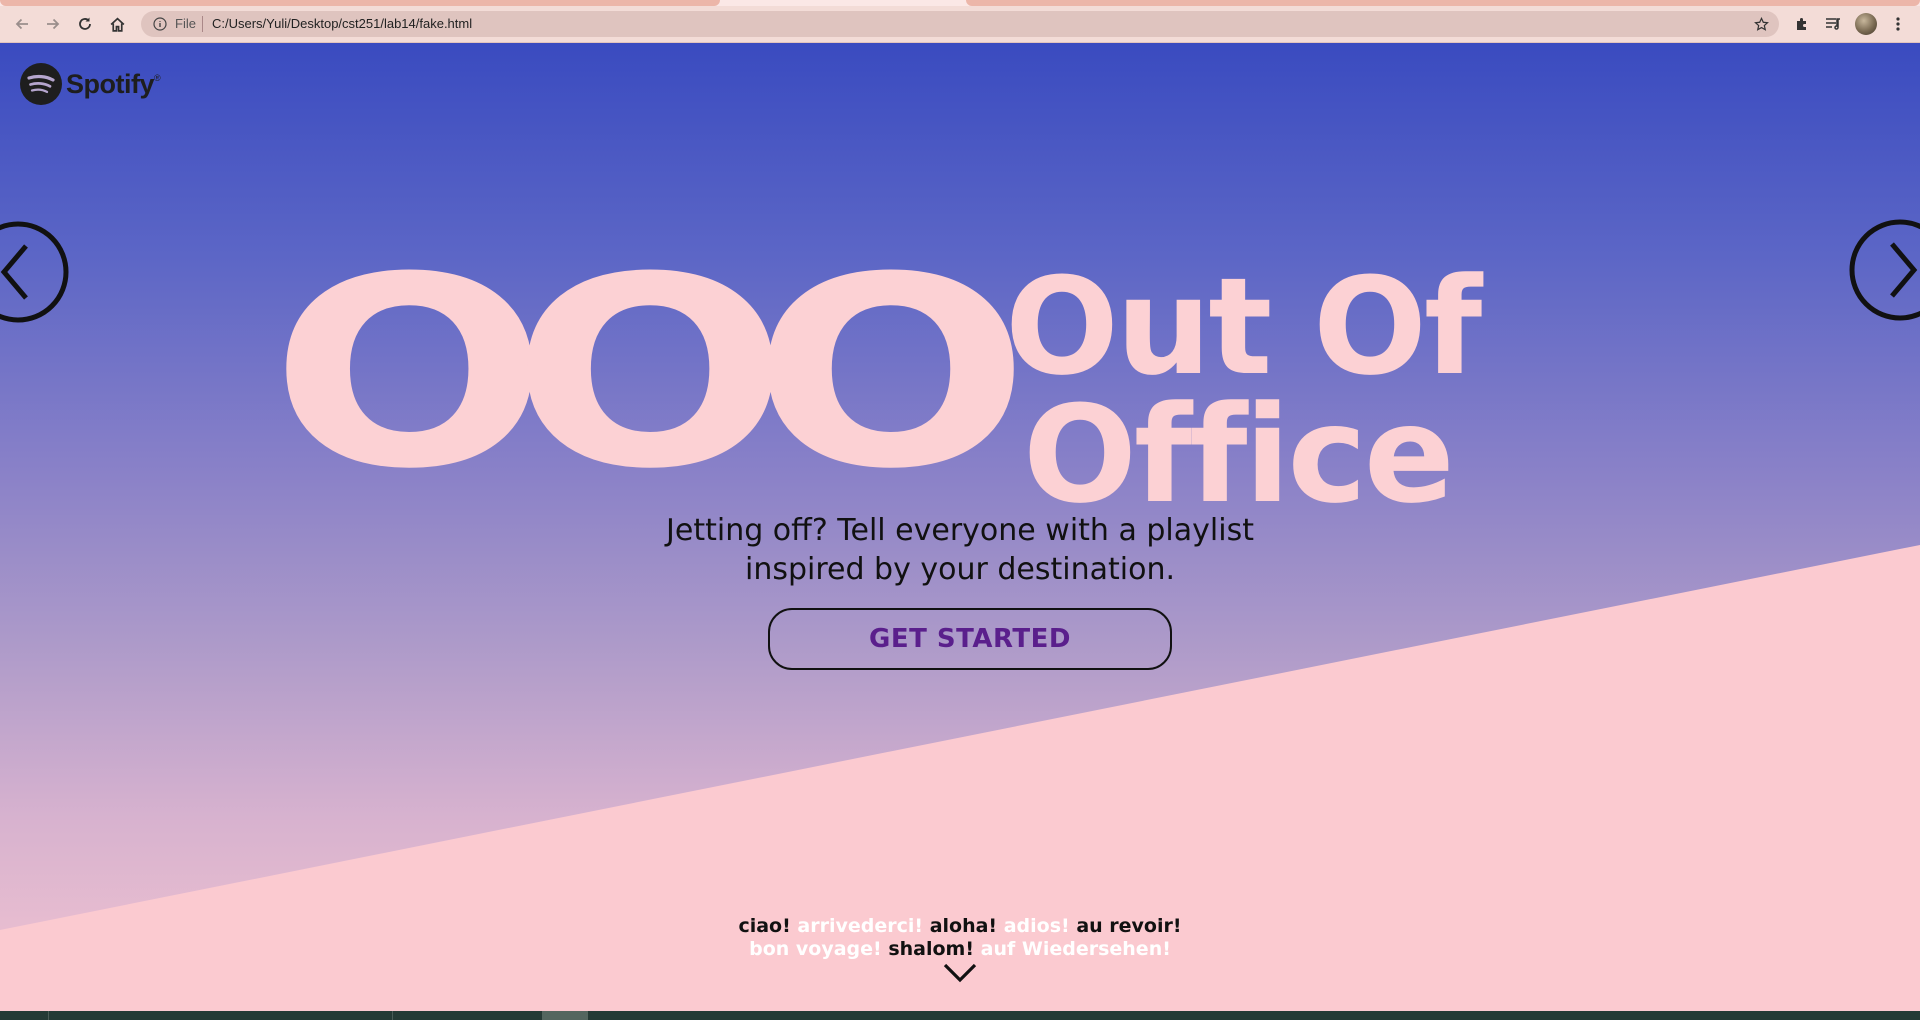 Image resolution: width=1920 pixels, height=1020 pixels. I want to click on reload-button, so click(85, 24).